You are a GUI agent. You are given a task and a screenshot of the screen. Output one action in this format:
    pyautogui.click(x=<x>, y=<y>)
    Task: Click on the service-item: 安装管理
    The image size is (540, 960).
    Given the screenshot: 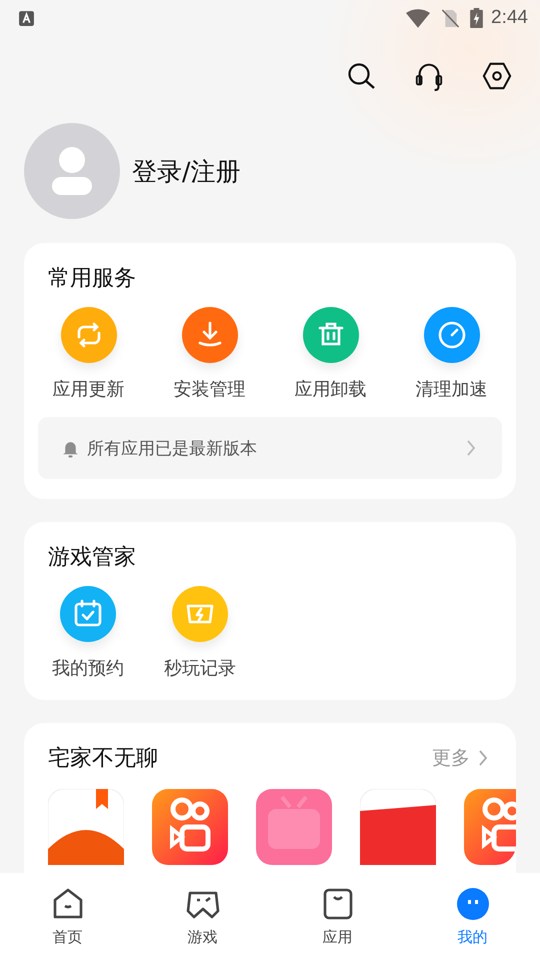 What is the action you would take?
    pyautogui.click(x=209, y=353)
    